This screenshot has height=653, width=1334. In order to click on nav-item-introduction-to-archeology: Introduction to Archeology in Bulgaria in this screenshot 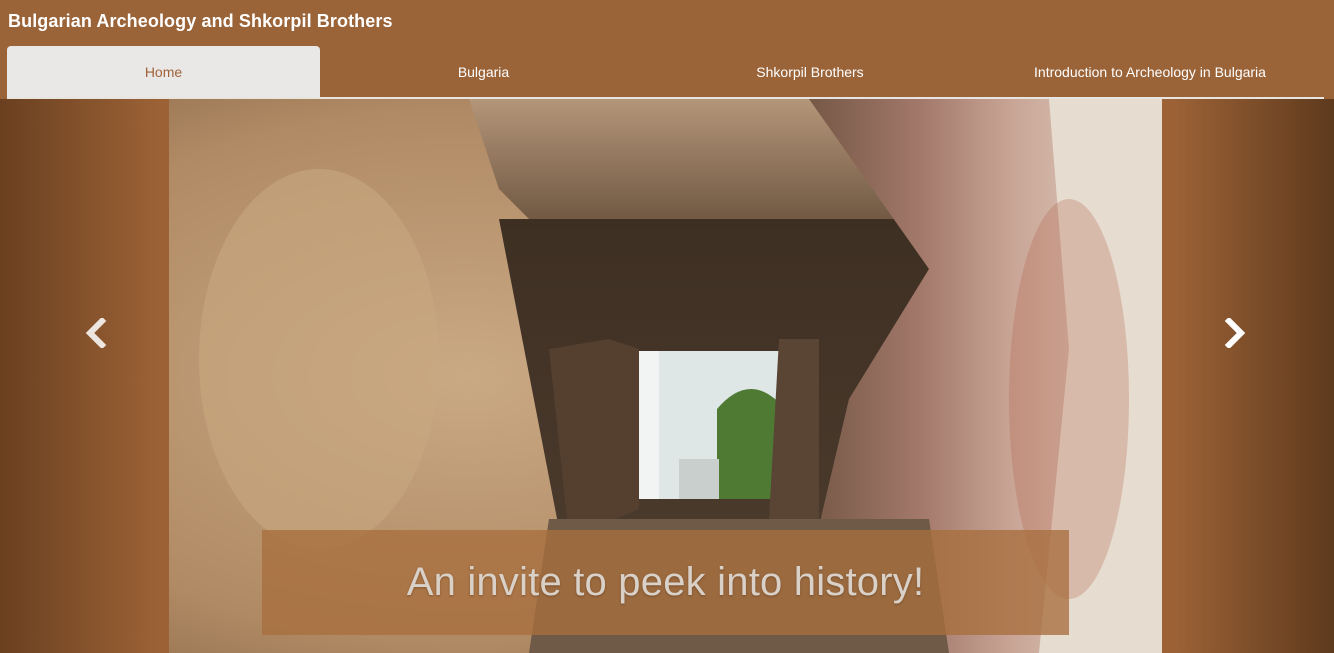, I will do `click(1150, 71)`.